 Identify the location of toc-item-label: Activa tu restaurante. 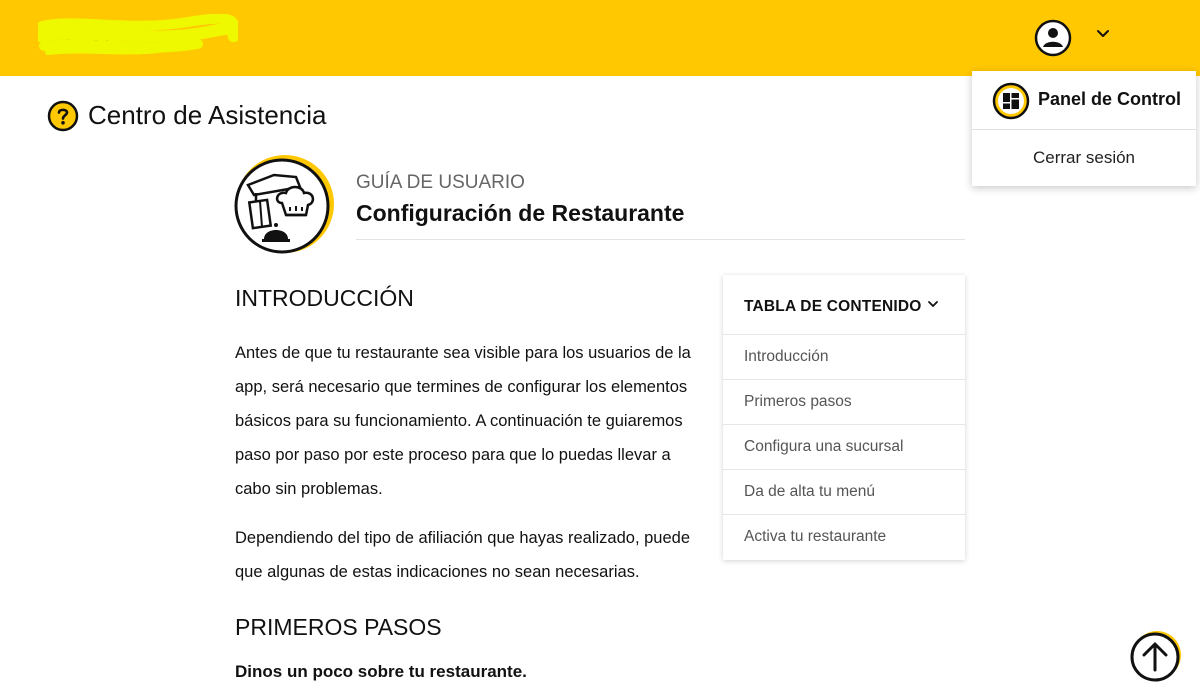
(815, 536).